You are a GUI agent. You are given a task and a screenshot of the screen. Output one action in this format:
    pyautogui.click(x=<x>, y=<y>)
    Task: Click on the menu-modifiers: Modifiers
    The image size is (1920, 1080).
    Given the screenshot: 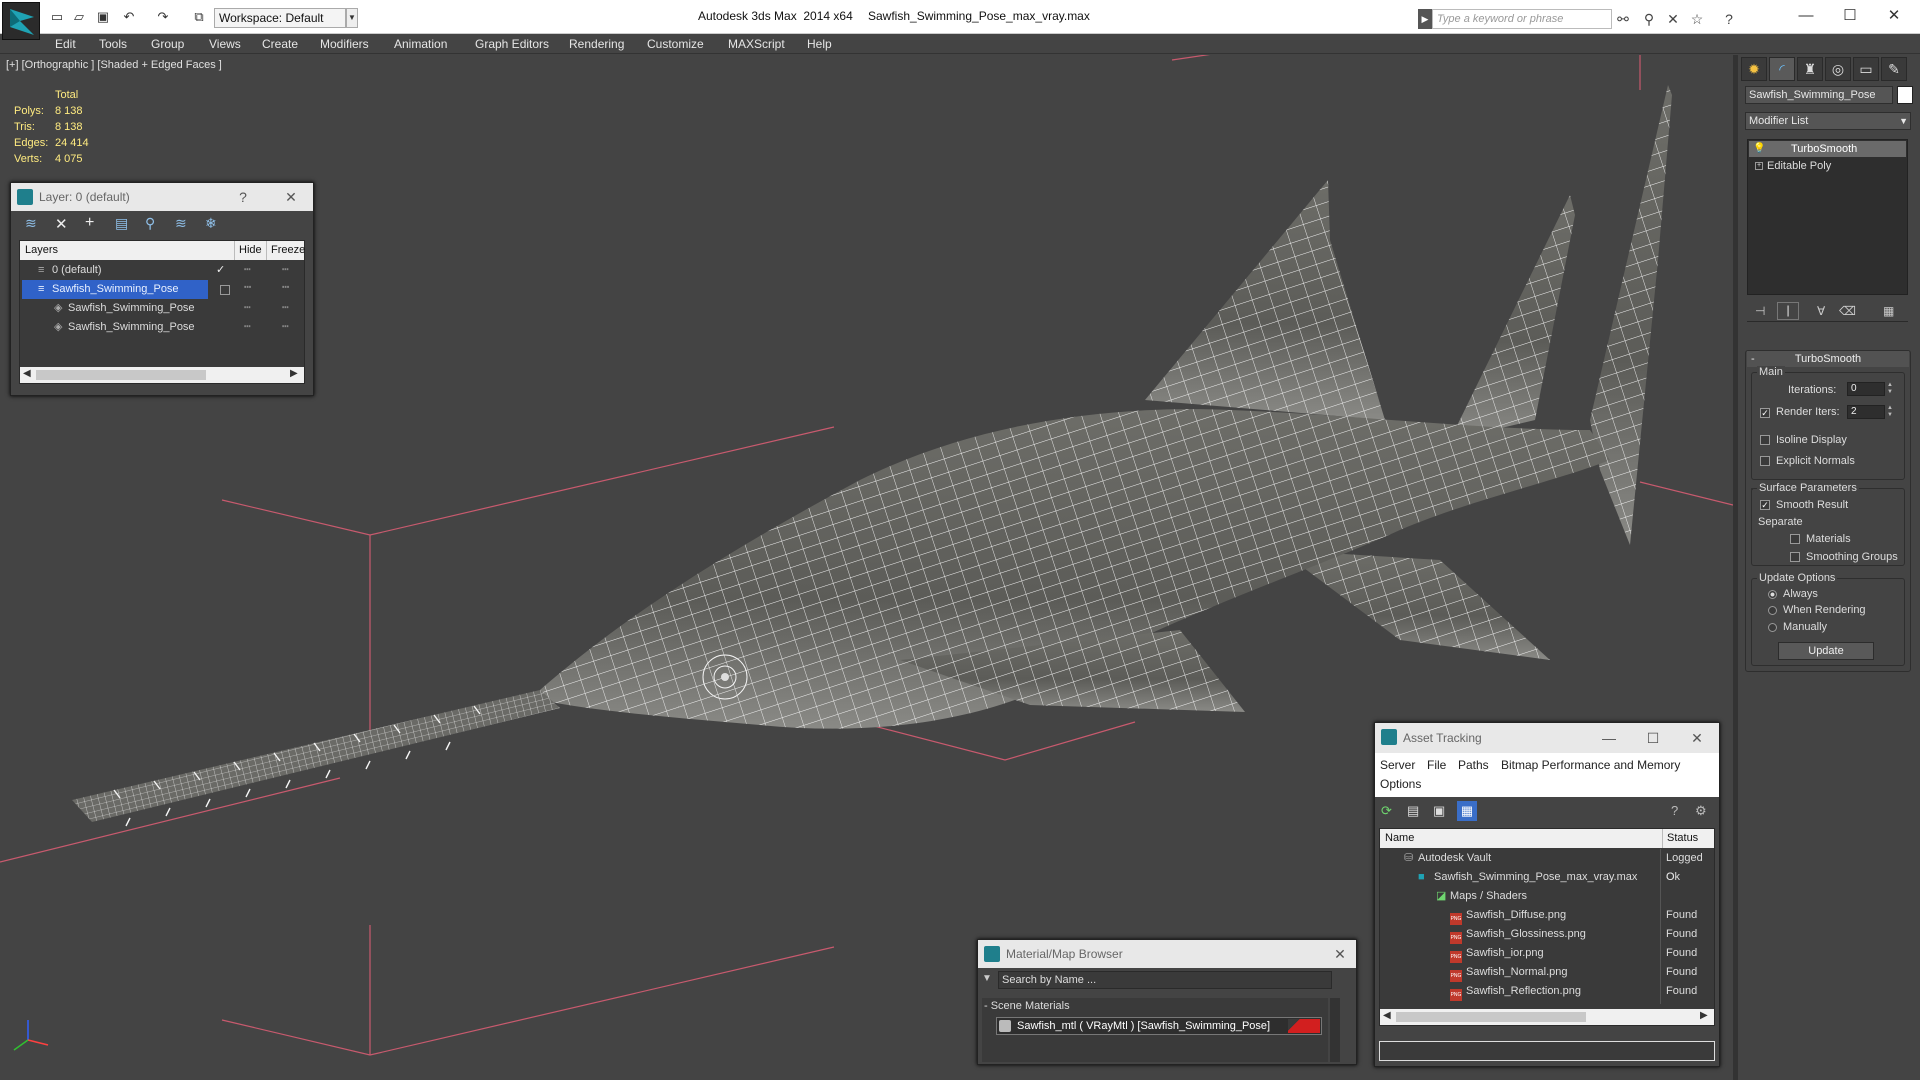 What is the action you would take?
    pyautogui.click(x=344, y=44)
    